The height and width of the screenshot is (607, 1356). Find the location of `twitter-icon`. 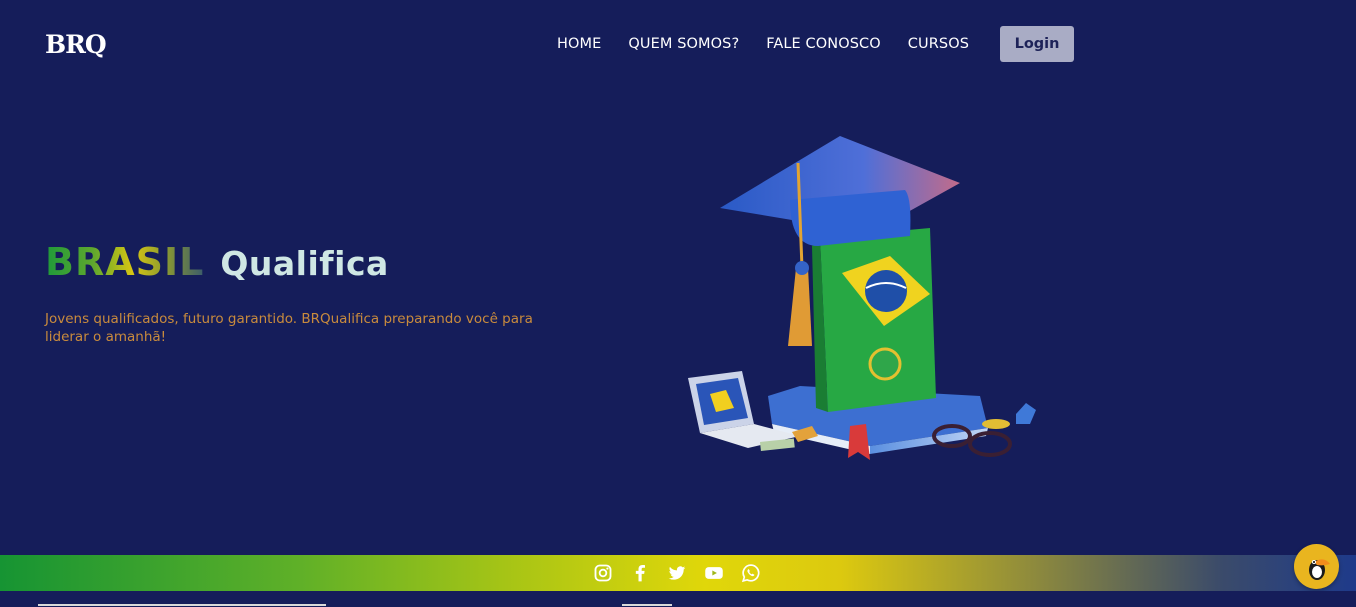

twitter-icon is located at coordinates (677, 573).